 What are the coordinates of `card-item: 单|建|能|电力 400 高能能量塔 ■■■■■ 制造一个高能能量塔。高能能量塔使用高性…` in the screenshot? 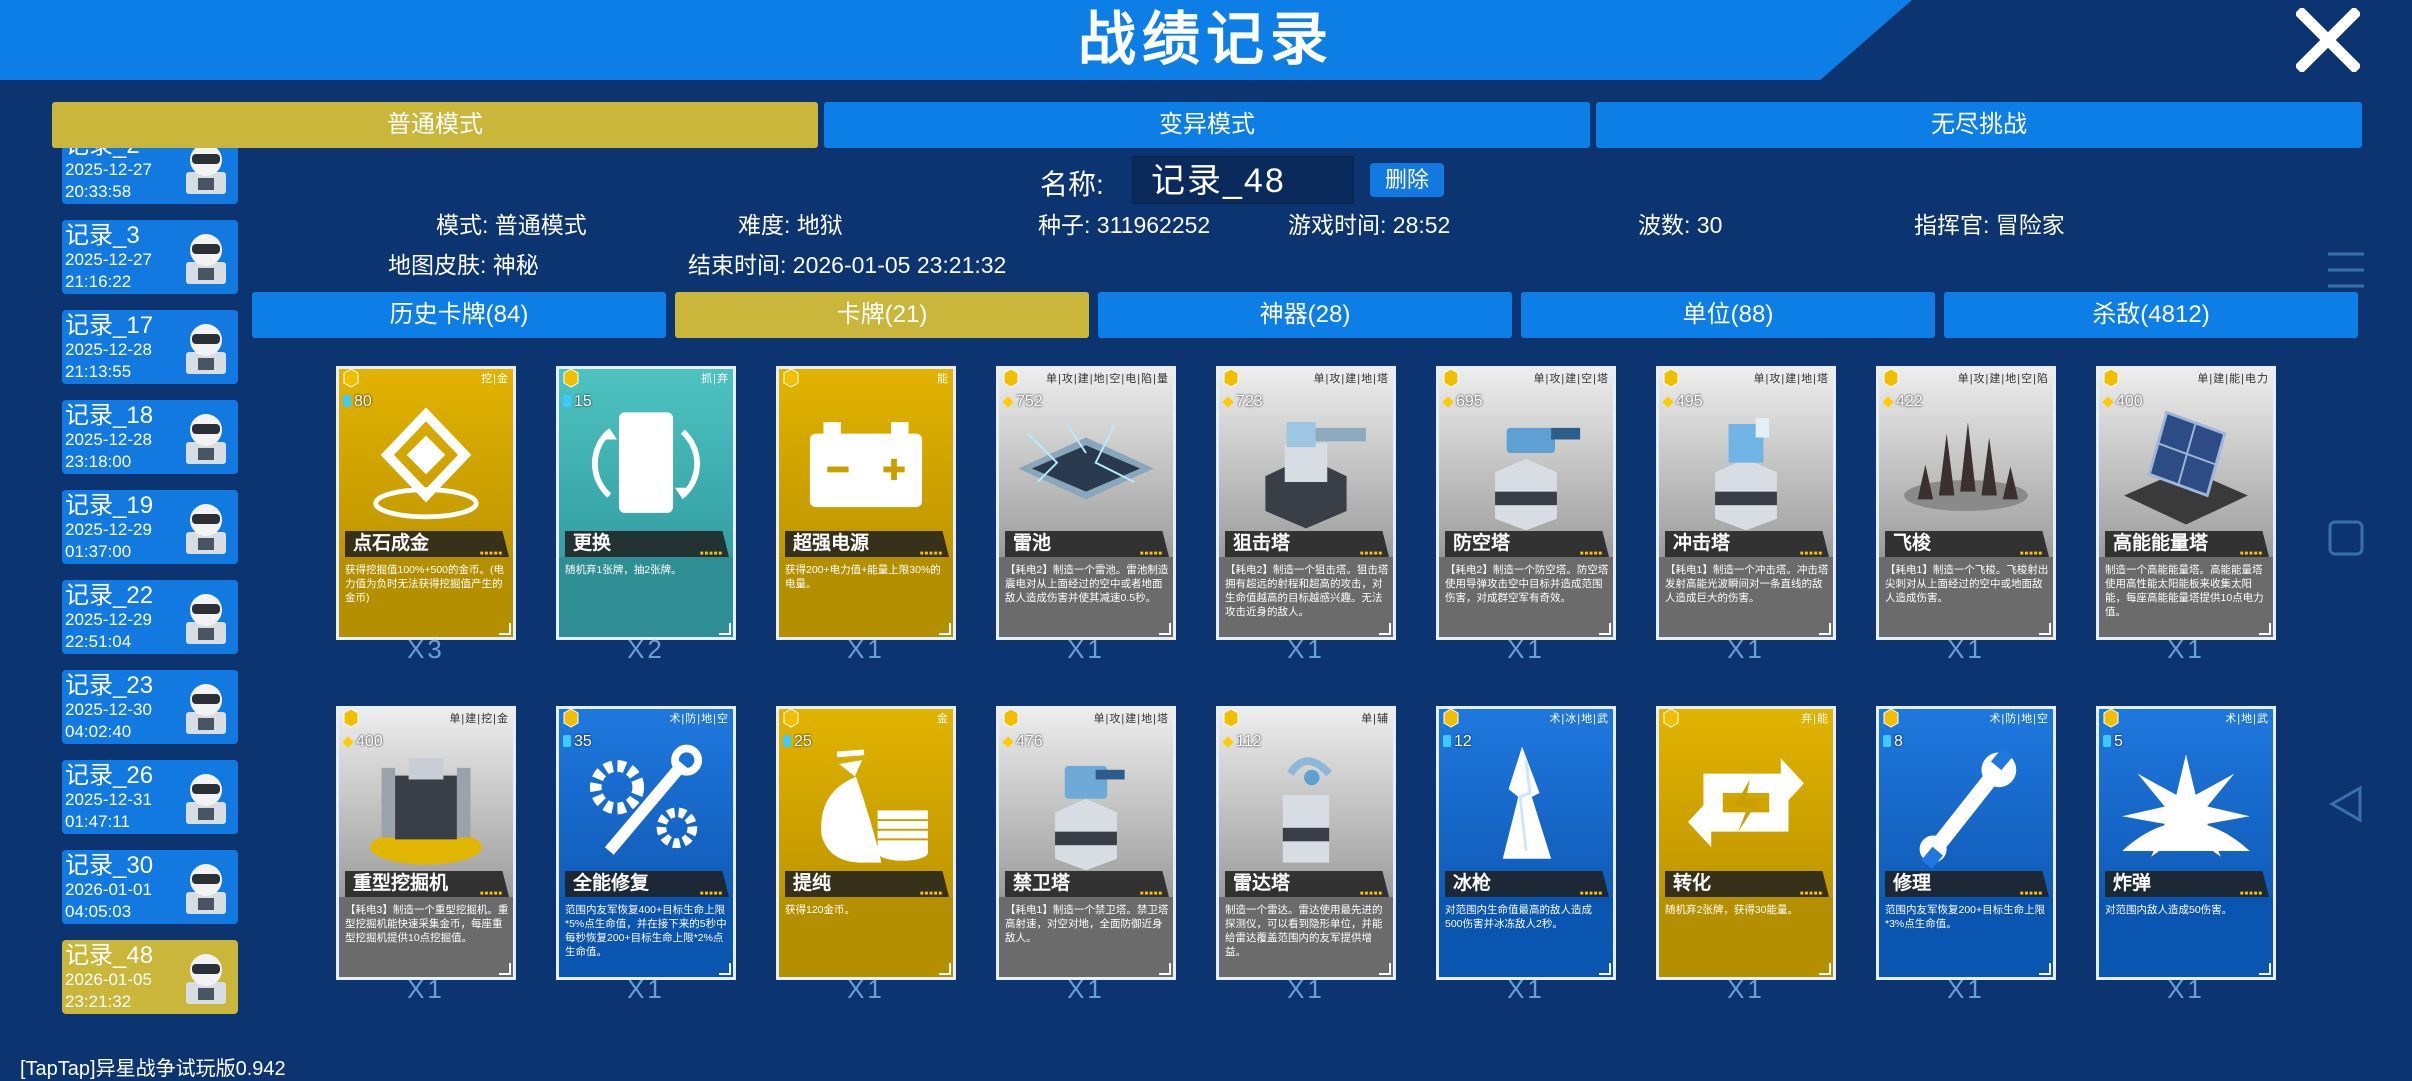 It's located at (2186, 503).